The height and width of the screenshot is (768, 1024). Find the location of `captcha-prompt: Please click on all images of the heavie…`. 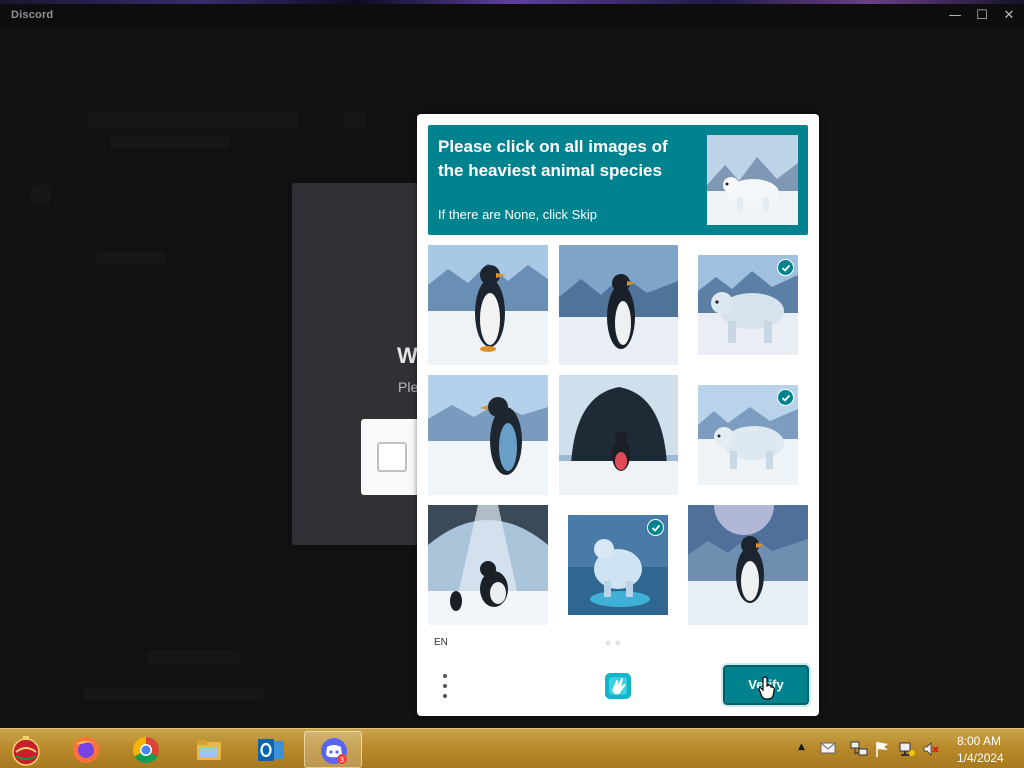

captcha-prompt: Please click on all images of the heavie… is located at coordinates (618, 180).